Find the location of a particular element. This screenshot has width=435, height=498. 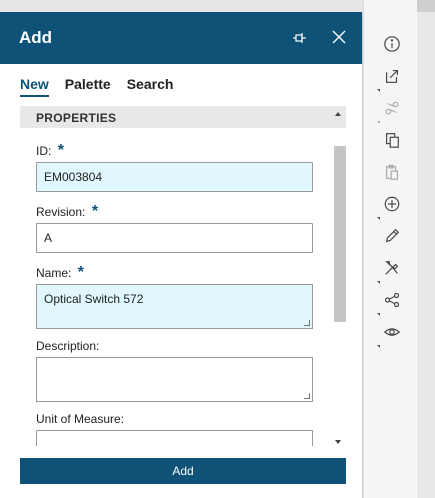

window-edge-top is located at coordinates (426, 6).